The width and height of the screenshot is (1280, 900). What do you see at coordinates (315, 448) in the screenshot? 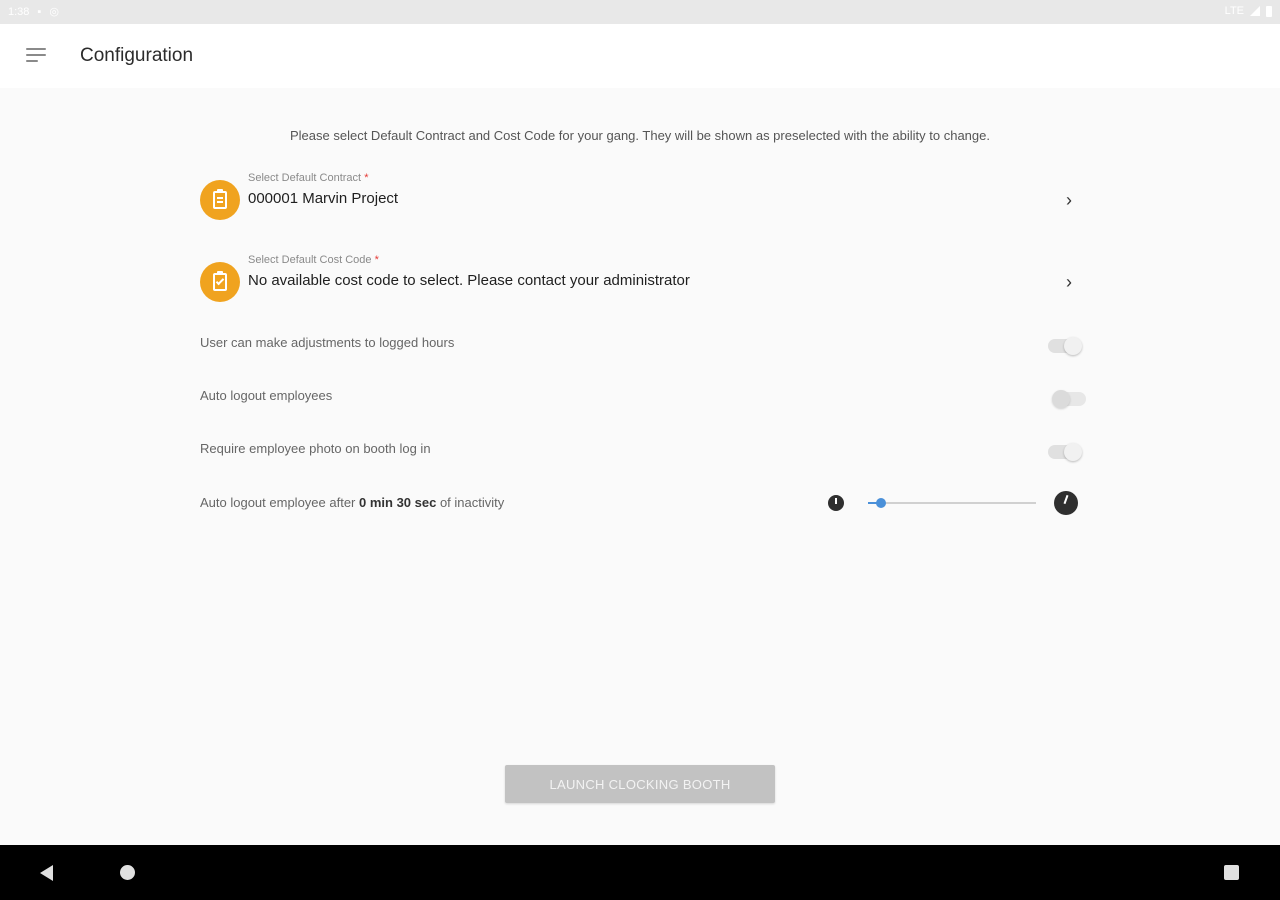
I see `require-photo-label: Require employee photo on booth log in` at bounding box center [315, 448].